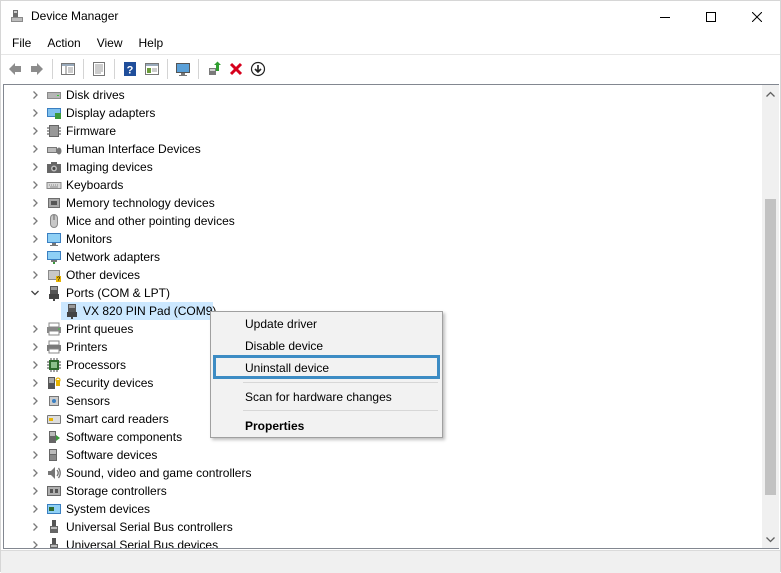 The height and width of the screenshot is (573, 781). What do you see at coordinates (384, 491) in the screenshot?
I see `tree-category-item: Storage controllers` at bounding box center [384, 491].